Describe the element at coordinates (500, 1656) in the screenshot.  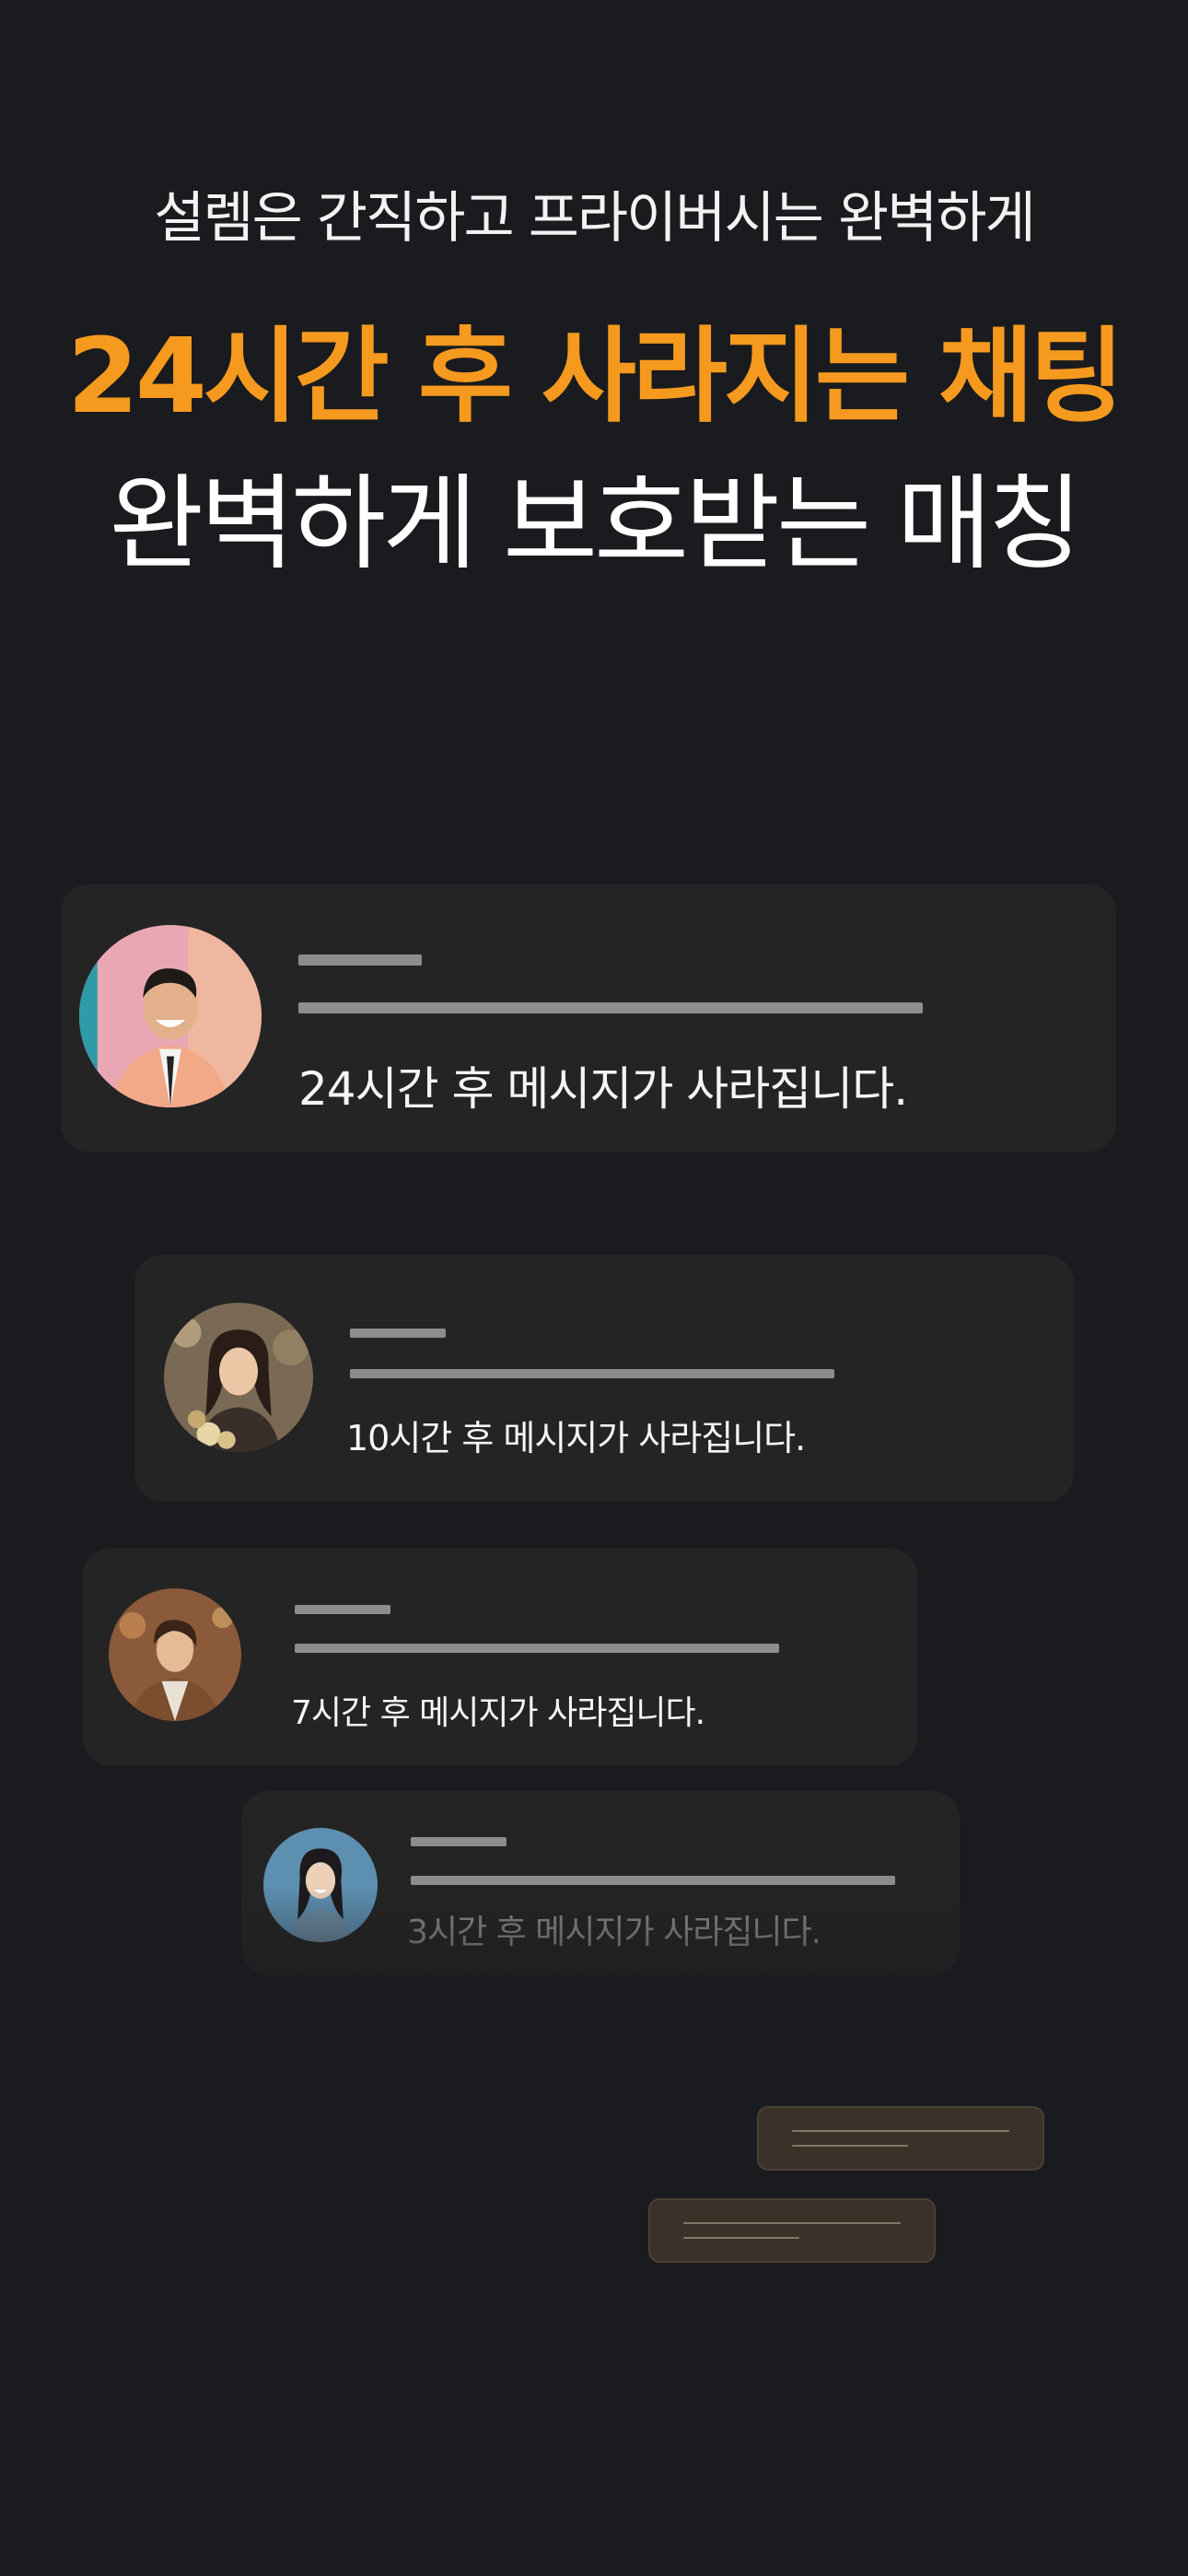
I see `chat-card: 7시간 후 메시지가 사라집니다.` at that location.